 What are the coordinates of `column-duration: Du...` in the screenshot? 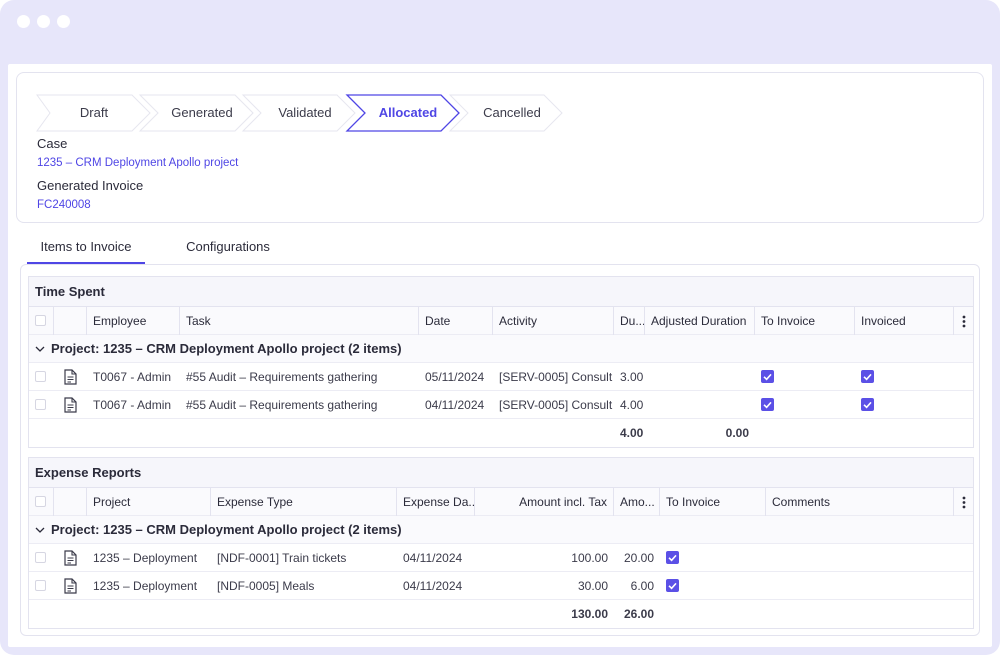 It's located at (629, 321).